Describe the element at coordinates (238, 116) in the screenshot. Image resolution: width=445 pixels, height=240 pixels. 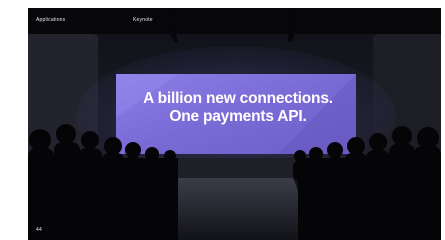
I see `screen-headline-line2: One payments API.` at that location.